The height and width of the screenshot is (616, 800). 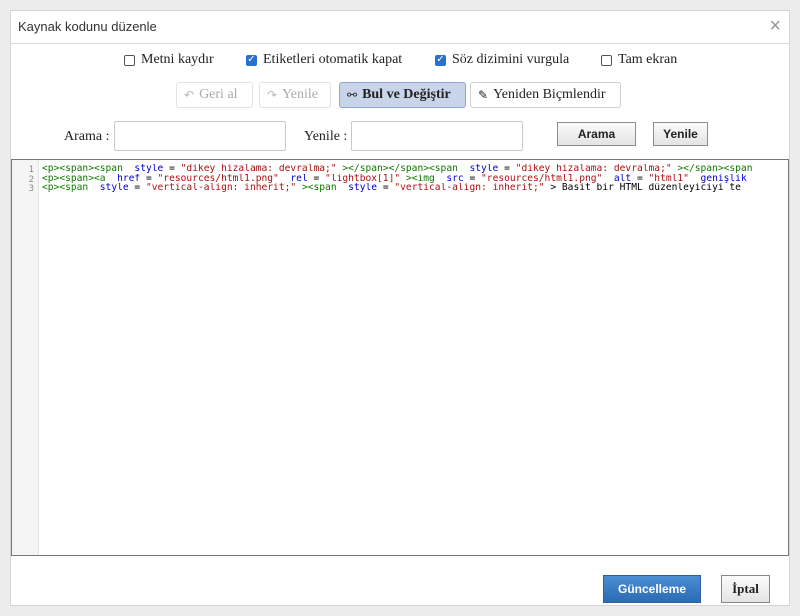 I want to click on undo-icon: ↶, so click(x=189, y=95).